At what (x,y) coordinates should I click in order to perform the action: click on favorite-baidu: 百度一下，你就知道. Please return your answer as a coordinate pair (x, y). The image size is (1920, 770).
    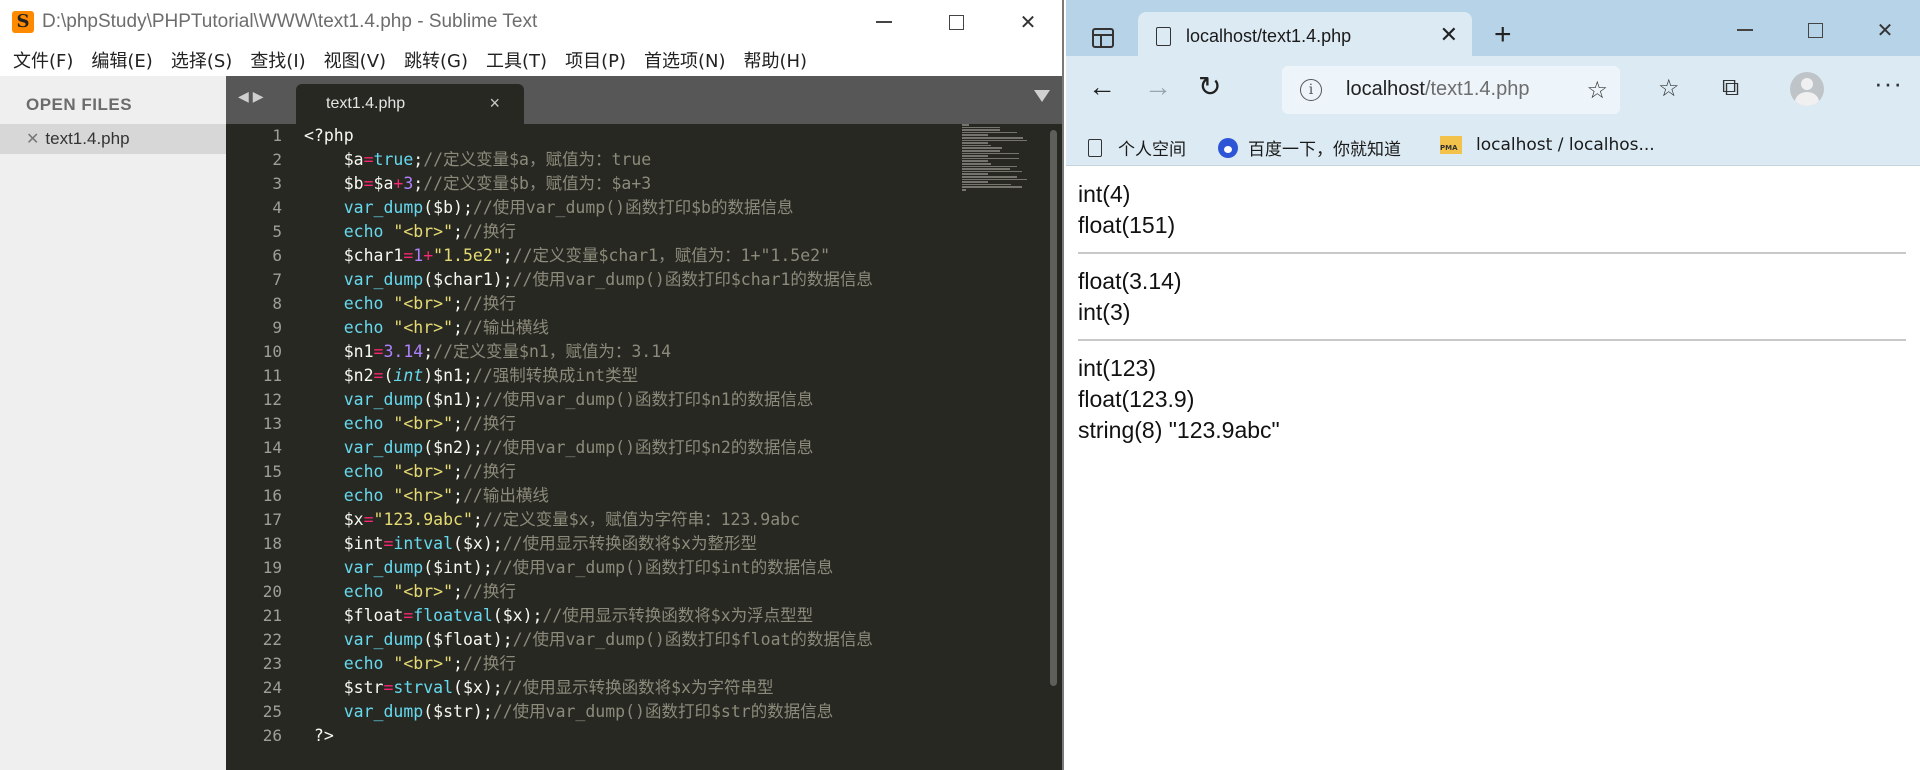
    Looking at the image, I should click on (1309, 147).